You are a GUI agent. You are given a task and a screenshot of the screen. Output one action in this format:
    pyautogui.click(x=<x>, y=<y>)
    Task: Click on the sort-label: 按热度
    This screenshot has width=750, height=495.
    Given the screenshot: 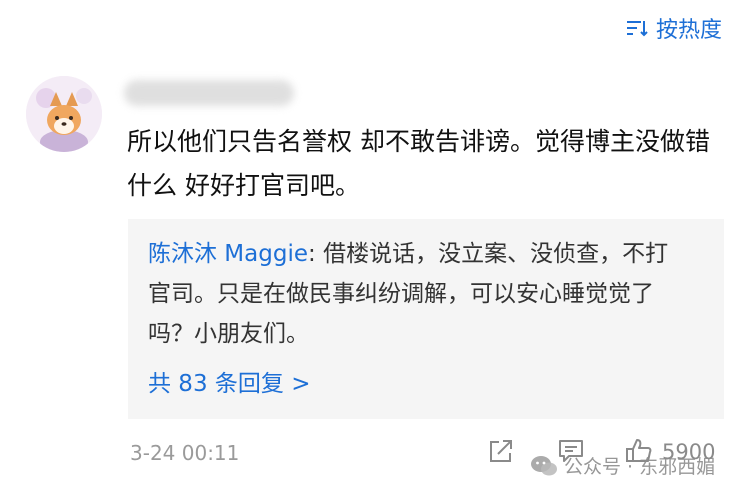 What is the action you would take?
    pyautogui.click(x=688, y=30)
    